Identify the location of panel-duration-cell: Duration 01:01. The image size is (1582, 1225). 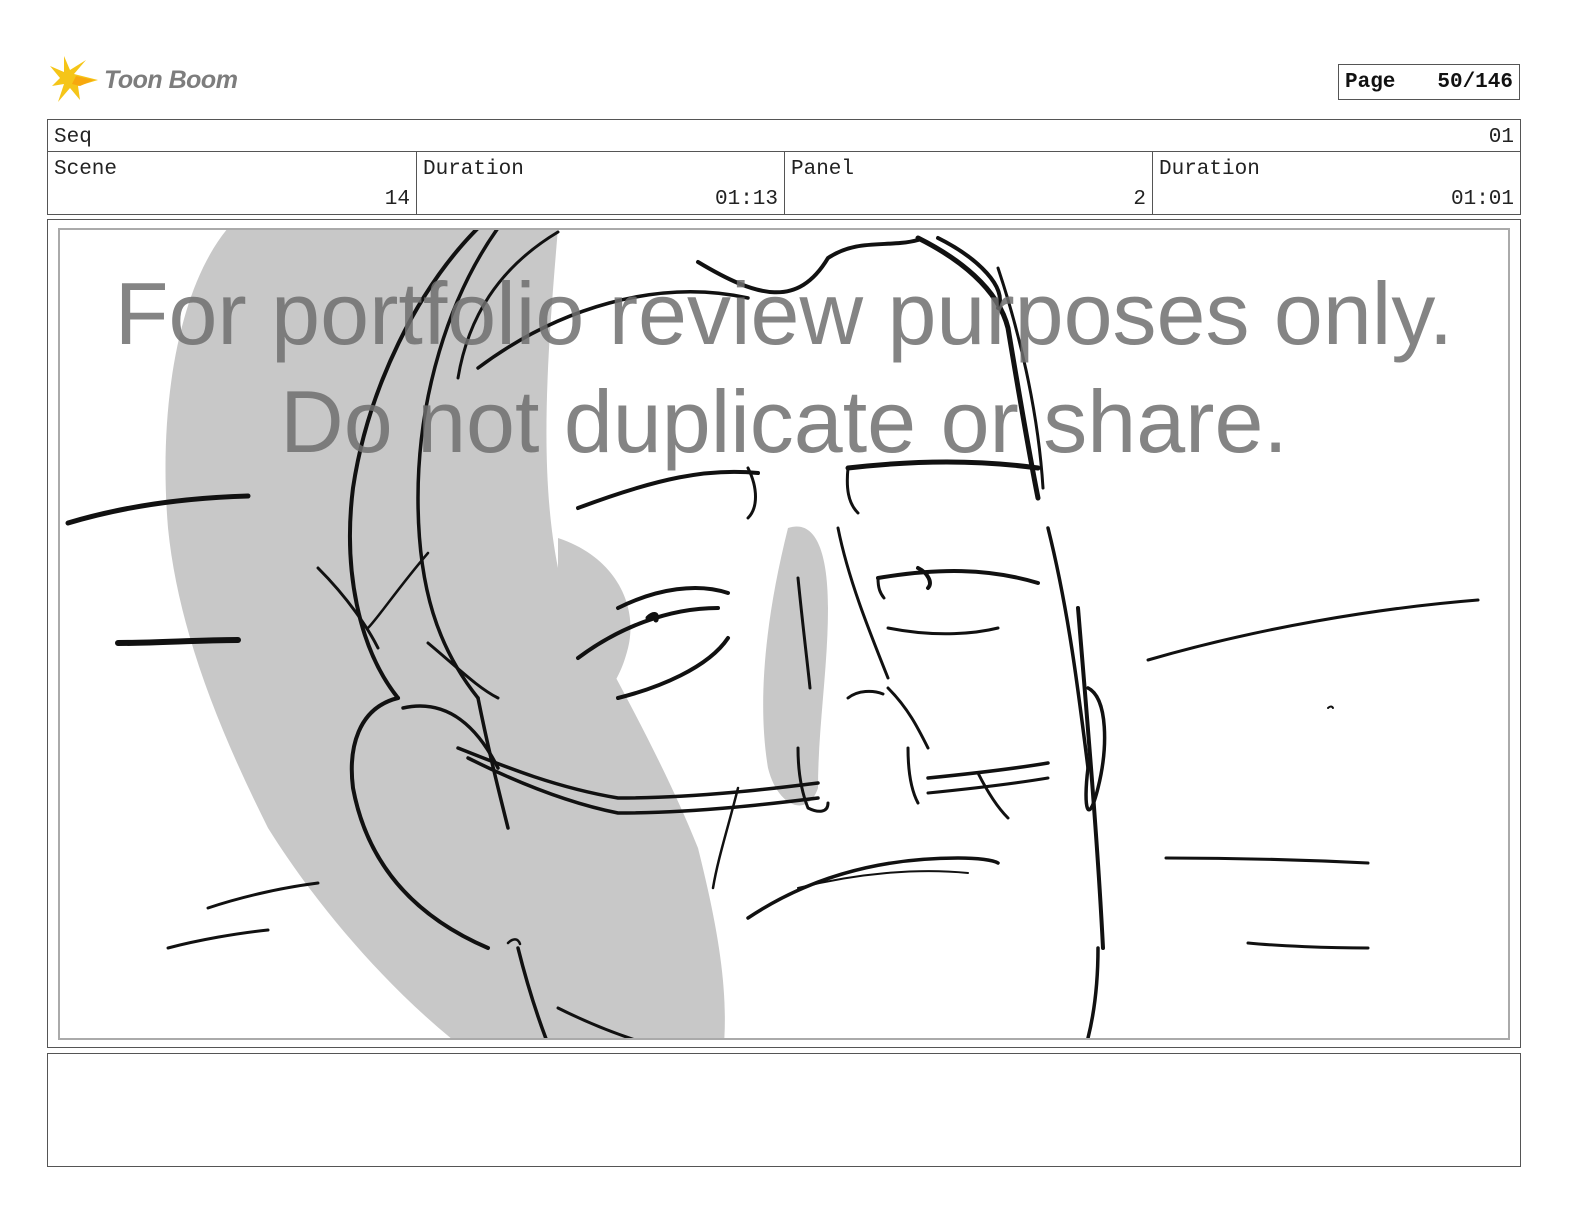
(1336, 183).